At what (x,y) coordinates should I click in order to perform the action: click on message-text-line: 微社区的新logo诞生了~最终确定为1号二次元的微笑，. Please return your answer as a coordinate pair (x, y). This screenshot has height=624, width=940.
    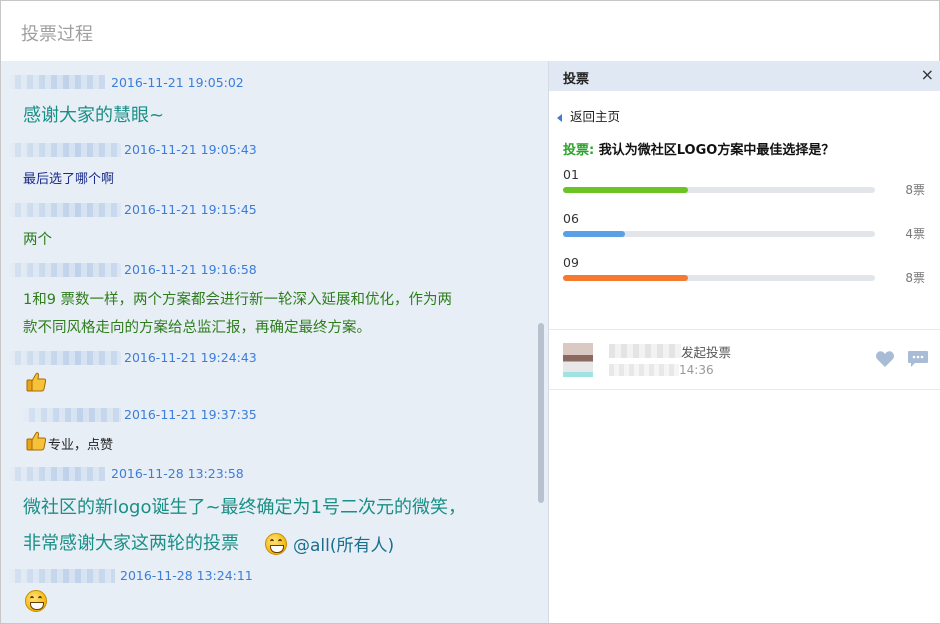
    Looking at the image, I should click on (244, 507).